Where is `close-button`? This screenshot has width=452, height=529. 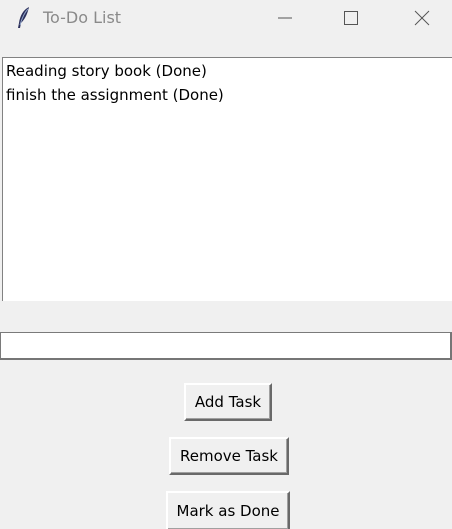
close-button is located at coordinates (422, 18).